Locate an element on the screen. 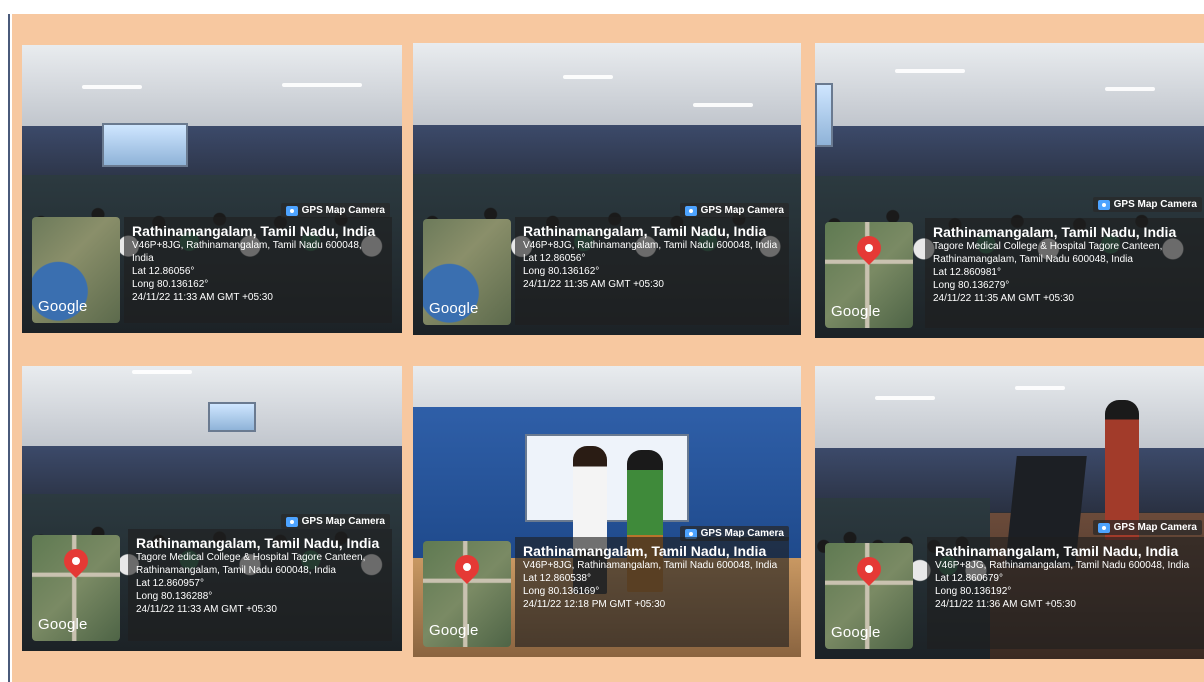  timestamp: 24/11/22 11:36 AM GMT +05:30 is located at coordinates (1005, 604).